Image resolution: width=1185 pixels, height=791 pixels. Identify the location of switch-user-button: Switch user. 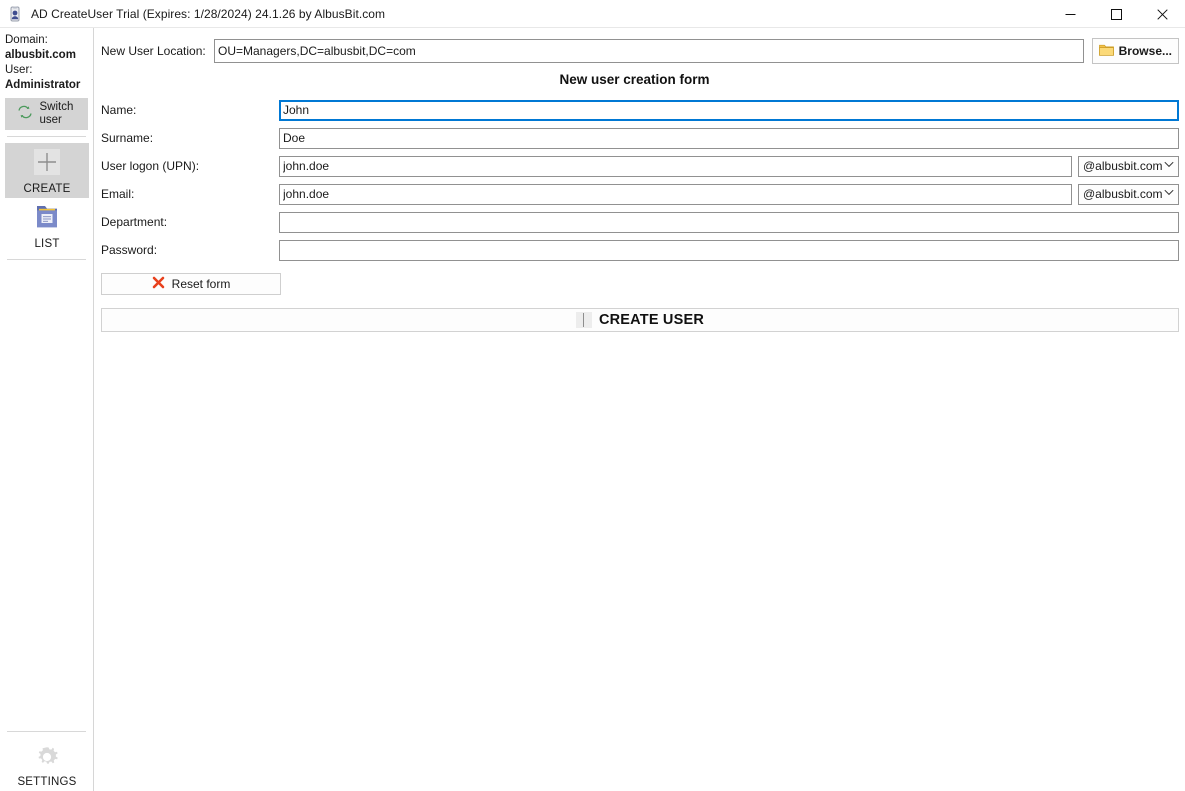
(46, 114).